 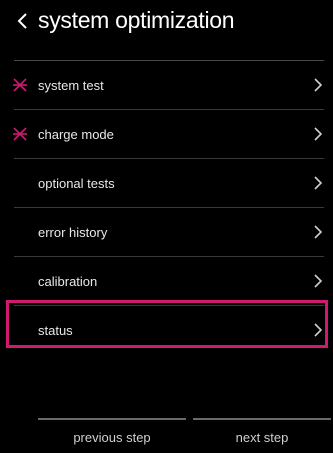 What do you see at coordinates (55, 330) in the screenshot?
I see `menu-item-label: status` at bounding box center [55, 330].